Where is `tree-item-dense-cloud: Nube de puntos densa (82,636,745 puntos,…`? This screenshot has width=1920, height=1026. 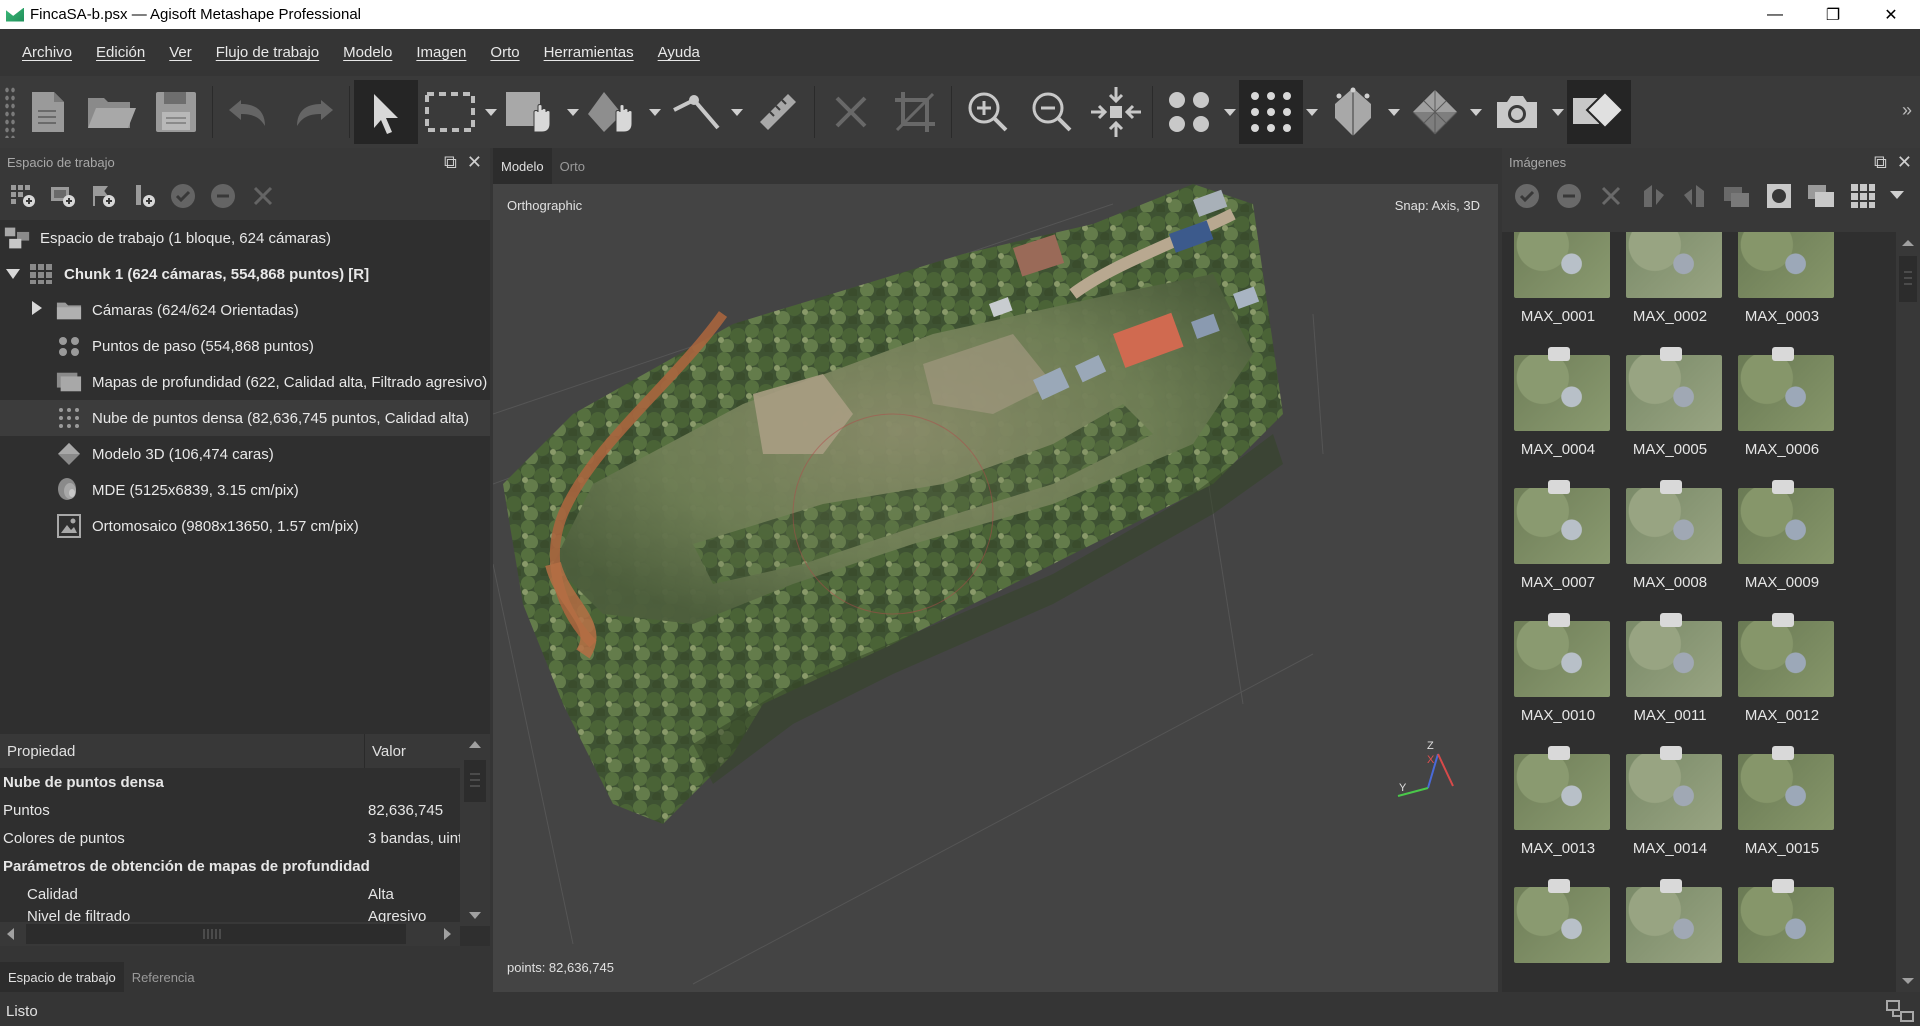
tree-item-dense-cloud: Nube de puntos densa (82,636,745 puntos,… is located at coordinates (245, 418).